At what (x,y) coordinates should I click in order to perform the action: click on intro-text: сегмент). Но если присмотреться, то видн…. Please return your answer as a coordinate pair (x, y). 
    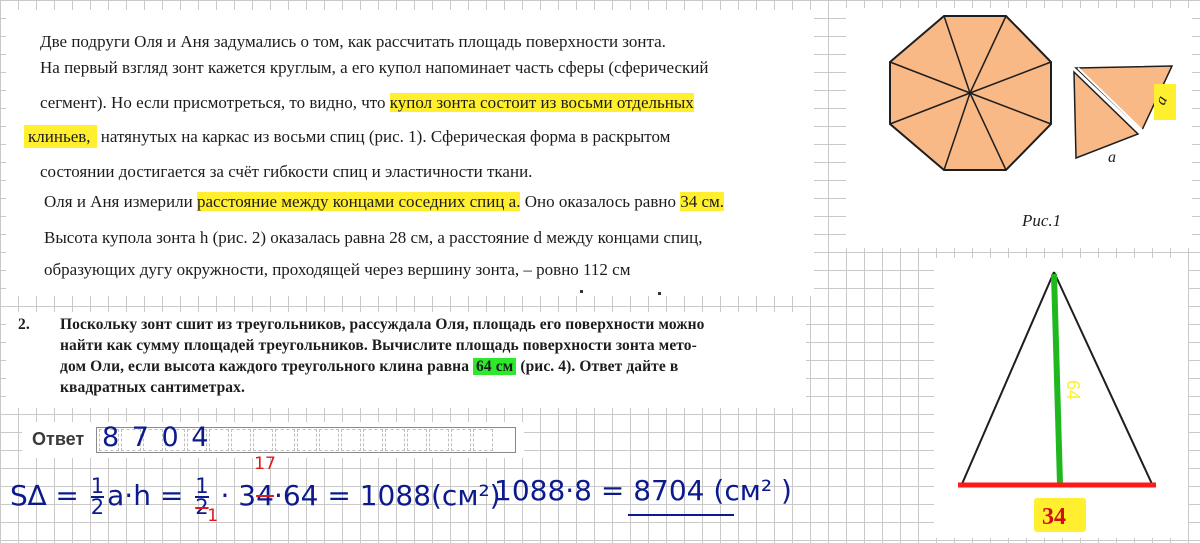
    Looking at the image, I should click on (215, 102).